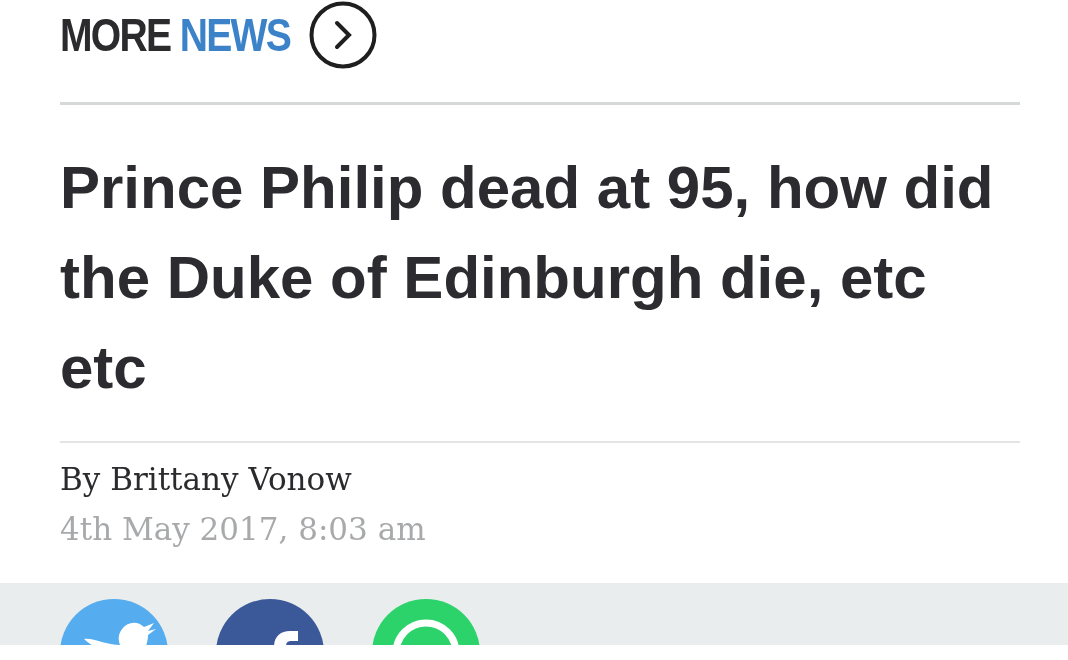  What do you see at coordinates (175, 35) in the screenshot?
I see `more-news-heading: MORE NEWS` at bounding box center [175, 35].